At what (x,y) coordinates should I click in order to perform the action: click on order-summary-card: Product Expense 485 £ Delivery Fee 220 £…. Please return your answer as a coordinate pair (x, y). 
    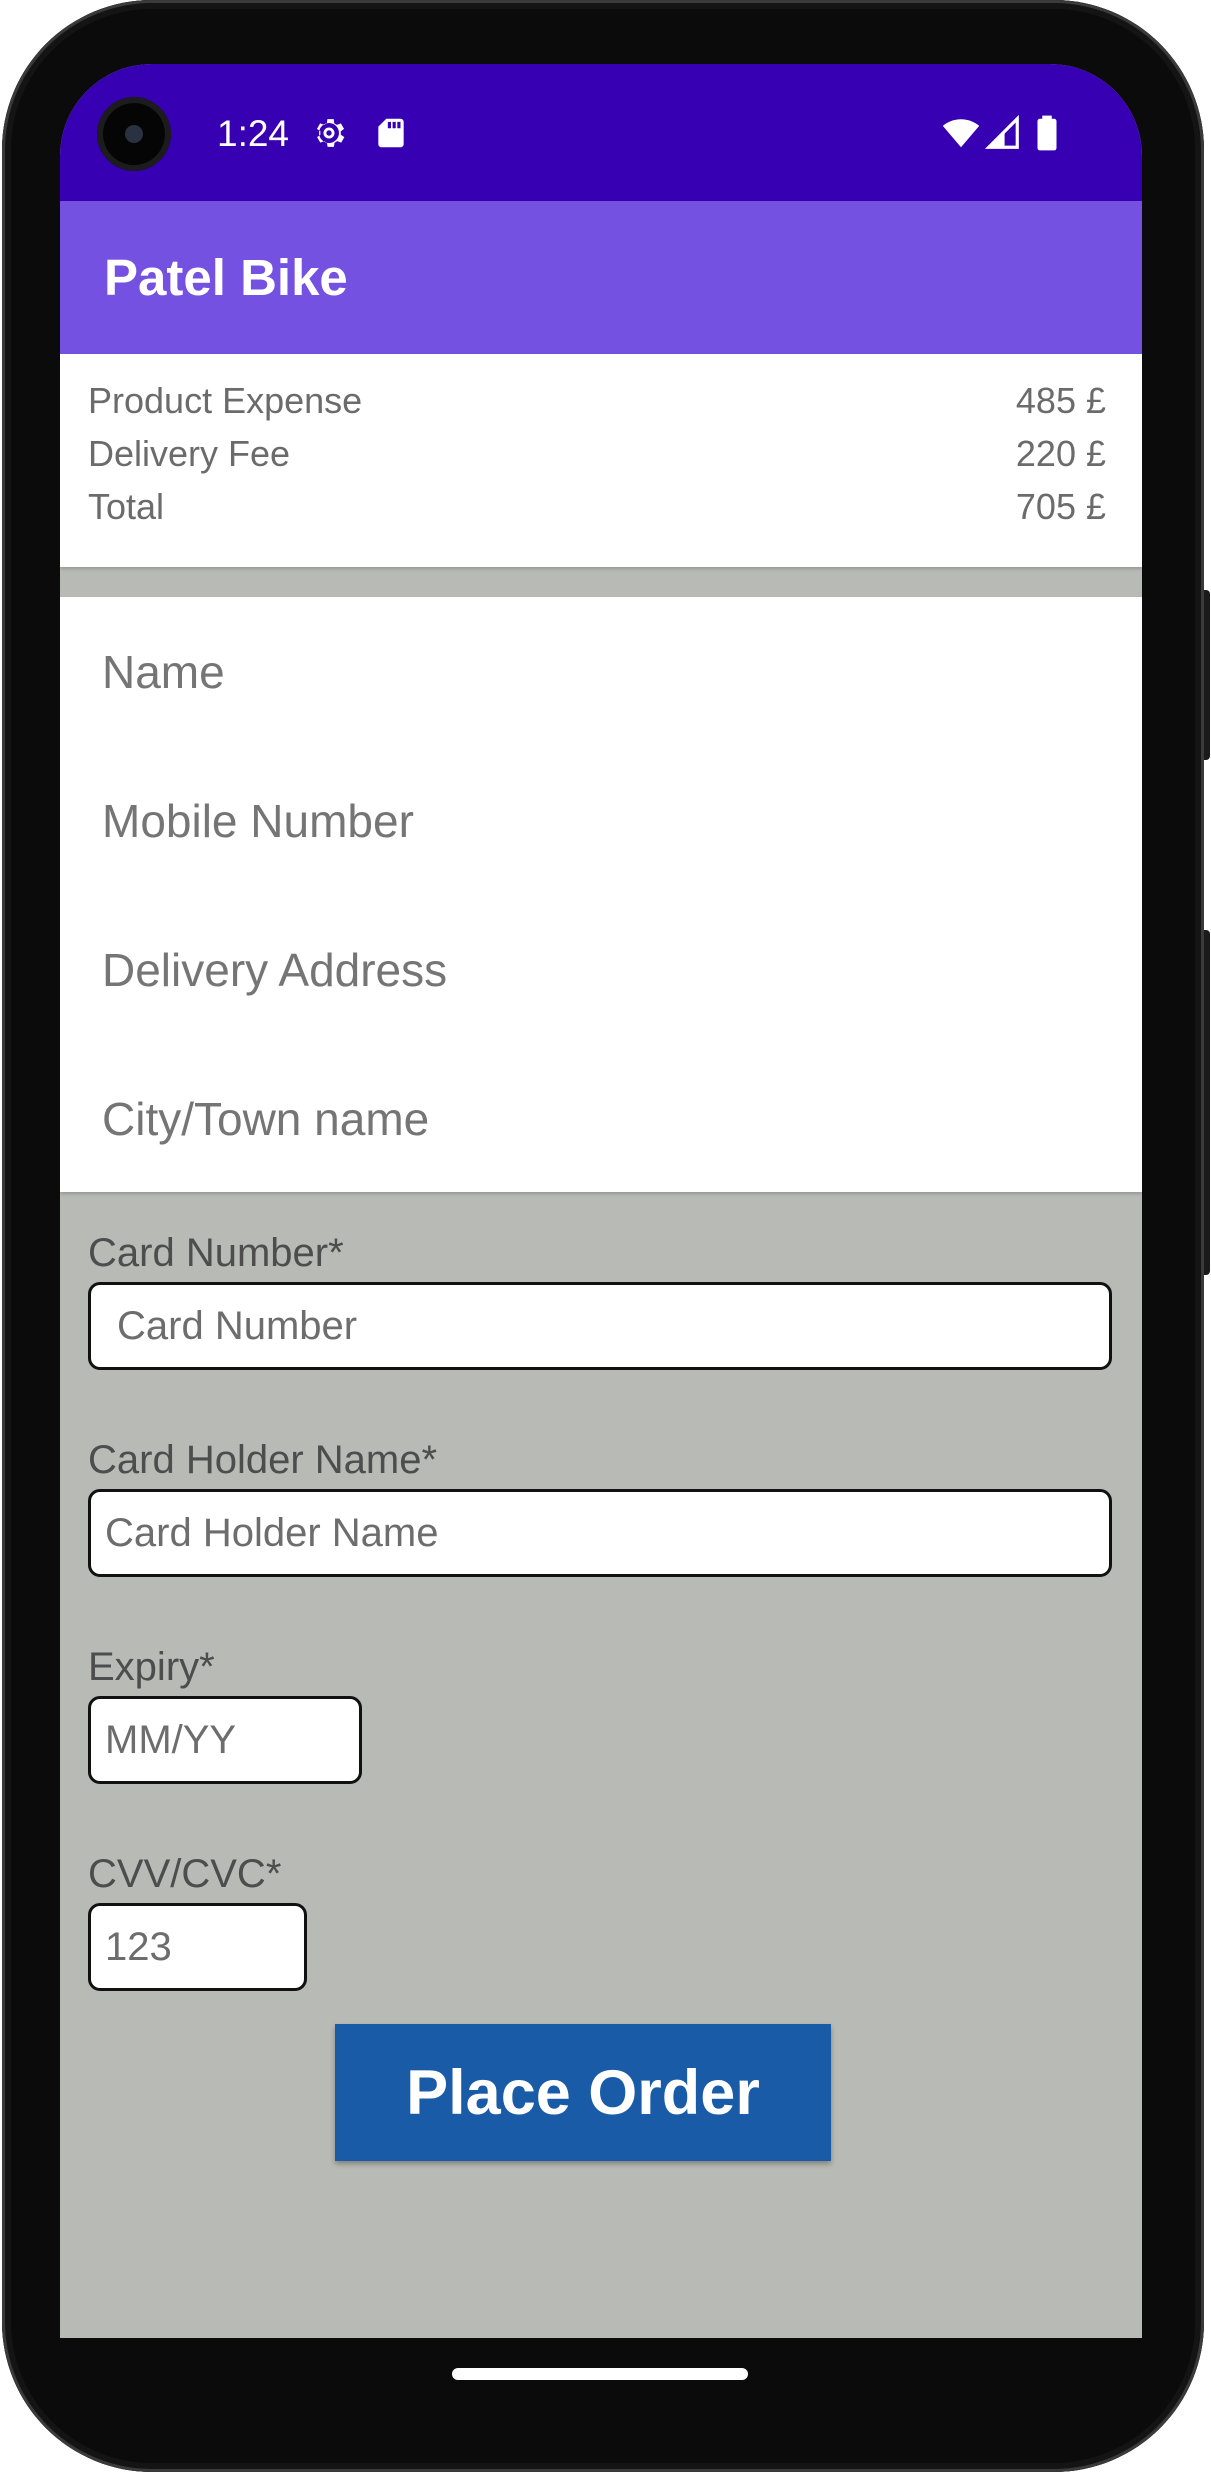
    Looking at the image, I should click on (601, 460).